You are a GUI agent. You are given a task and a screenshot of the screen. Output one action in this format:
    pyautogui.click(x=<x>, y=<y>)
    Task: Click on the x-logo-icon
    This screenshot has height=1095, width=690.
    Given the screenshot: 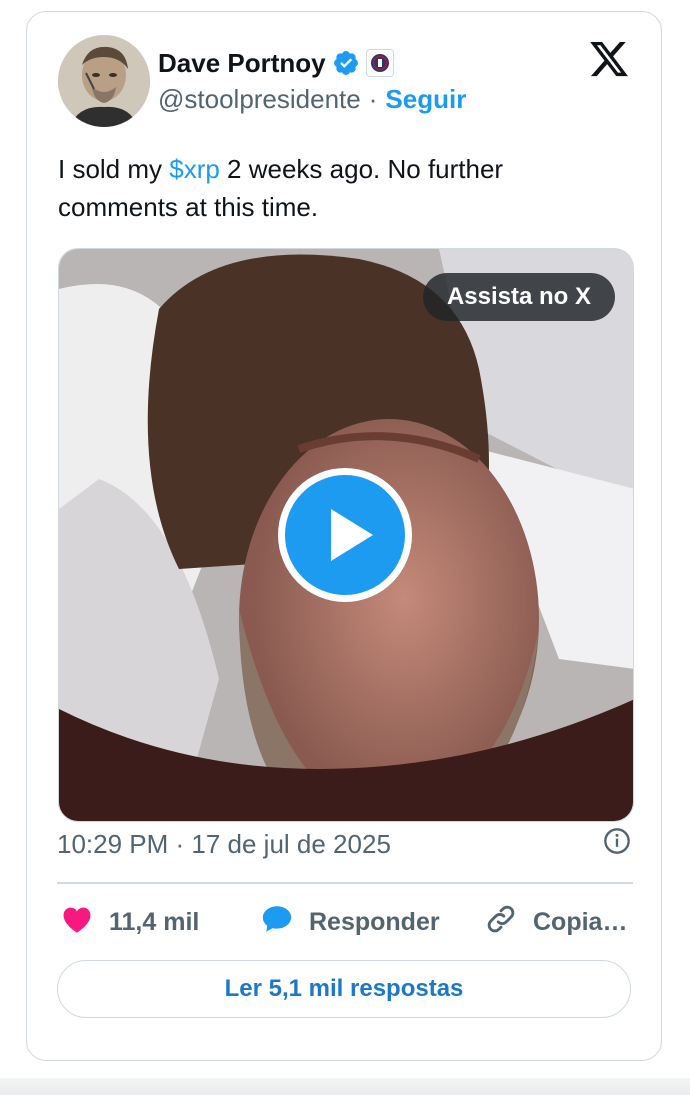 What is the action you would take?
    pyautogui.click(x=609, y=59)
    